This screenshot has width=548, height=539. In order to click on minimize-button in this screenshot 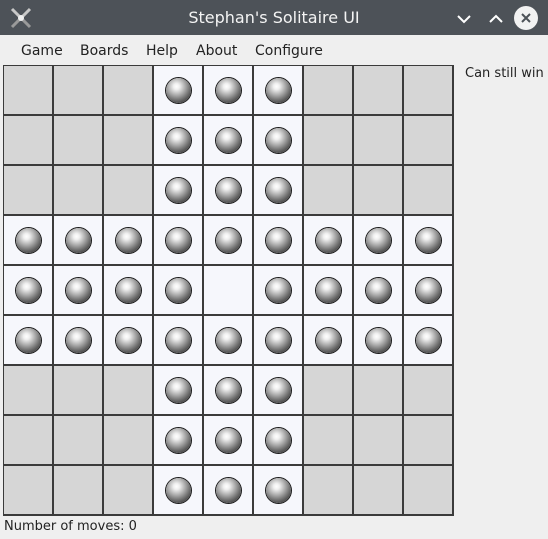, I will do `click(464, 18)`.